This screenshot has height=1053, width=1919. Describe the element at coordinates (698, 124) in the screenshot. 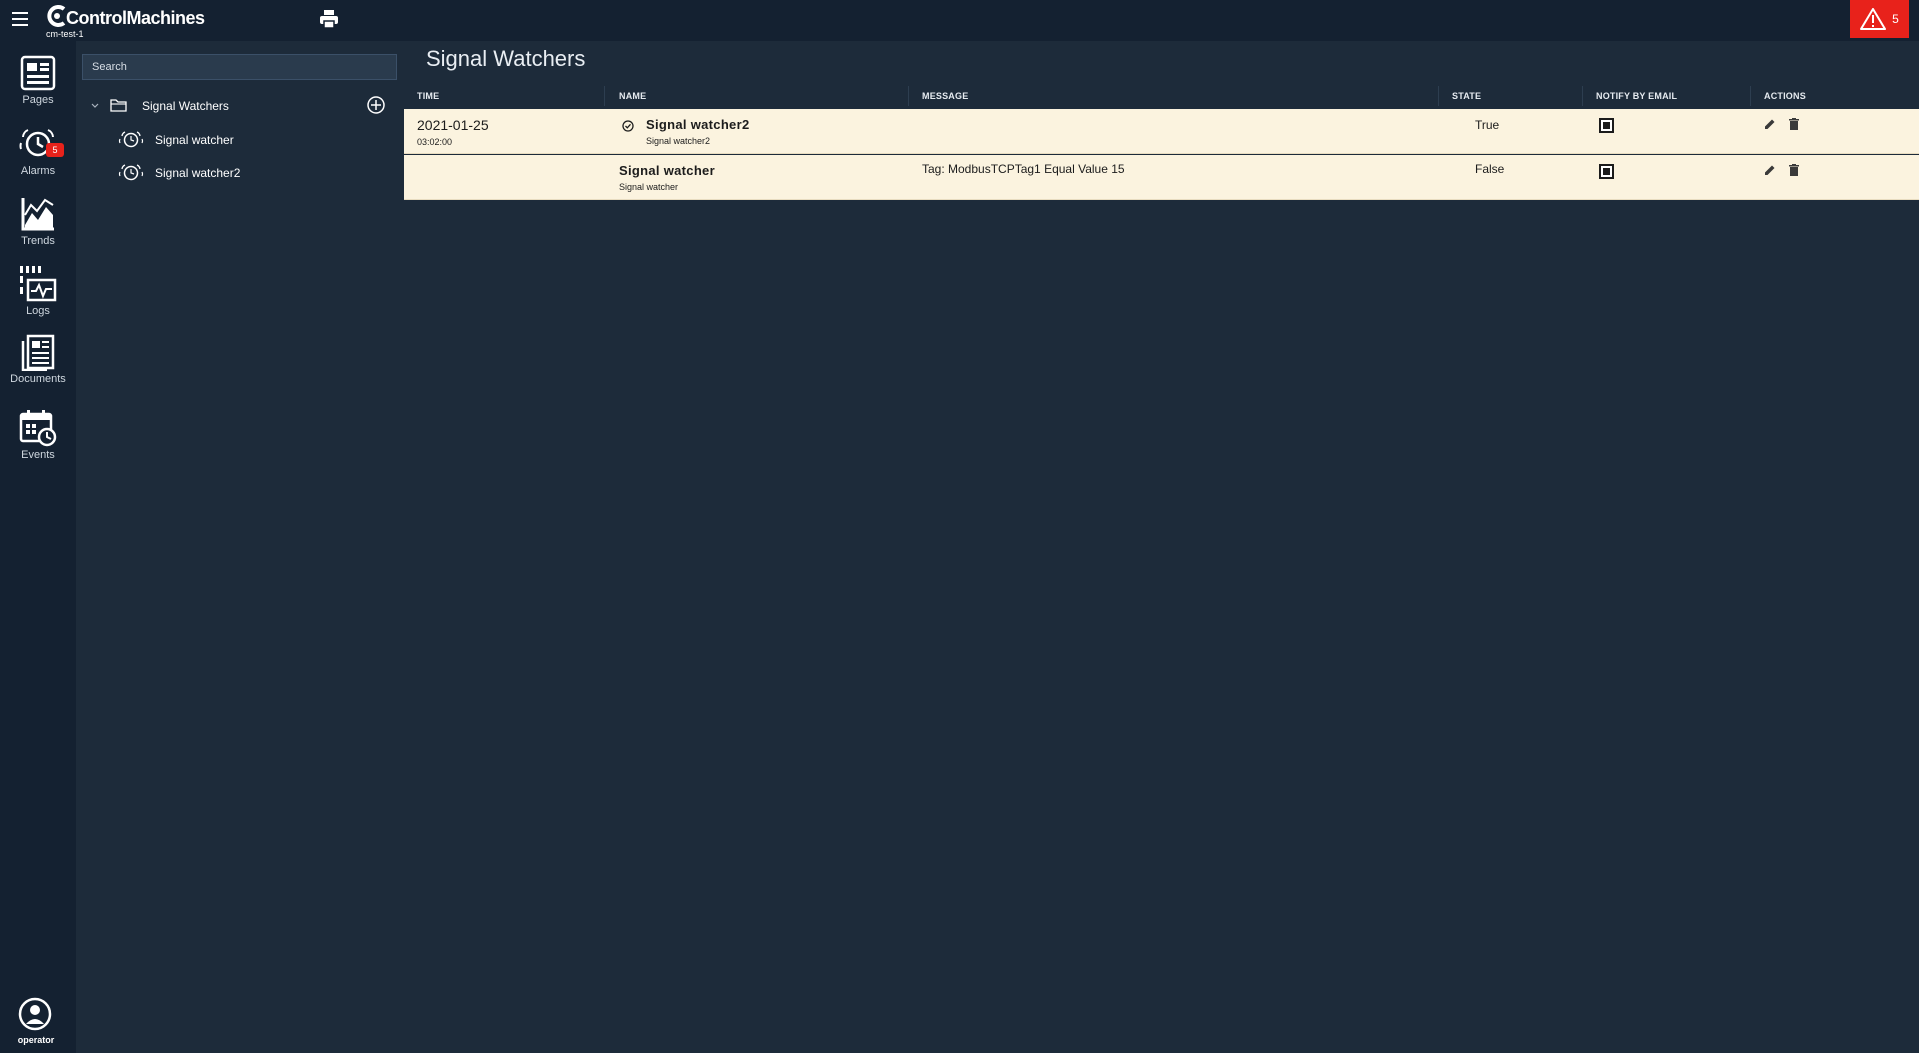

I see `row-name: Signal watcher2` at that location.